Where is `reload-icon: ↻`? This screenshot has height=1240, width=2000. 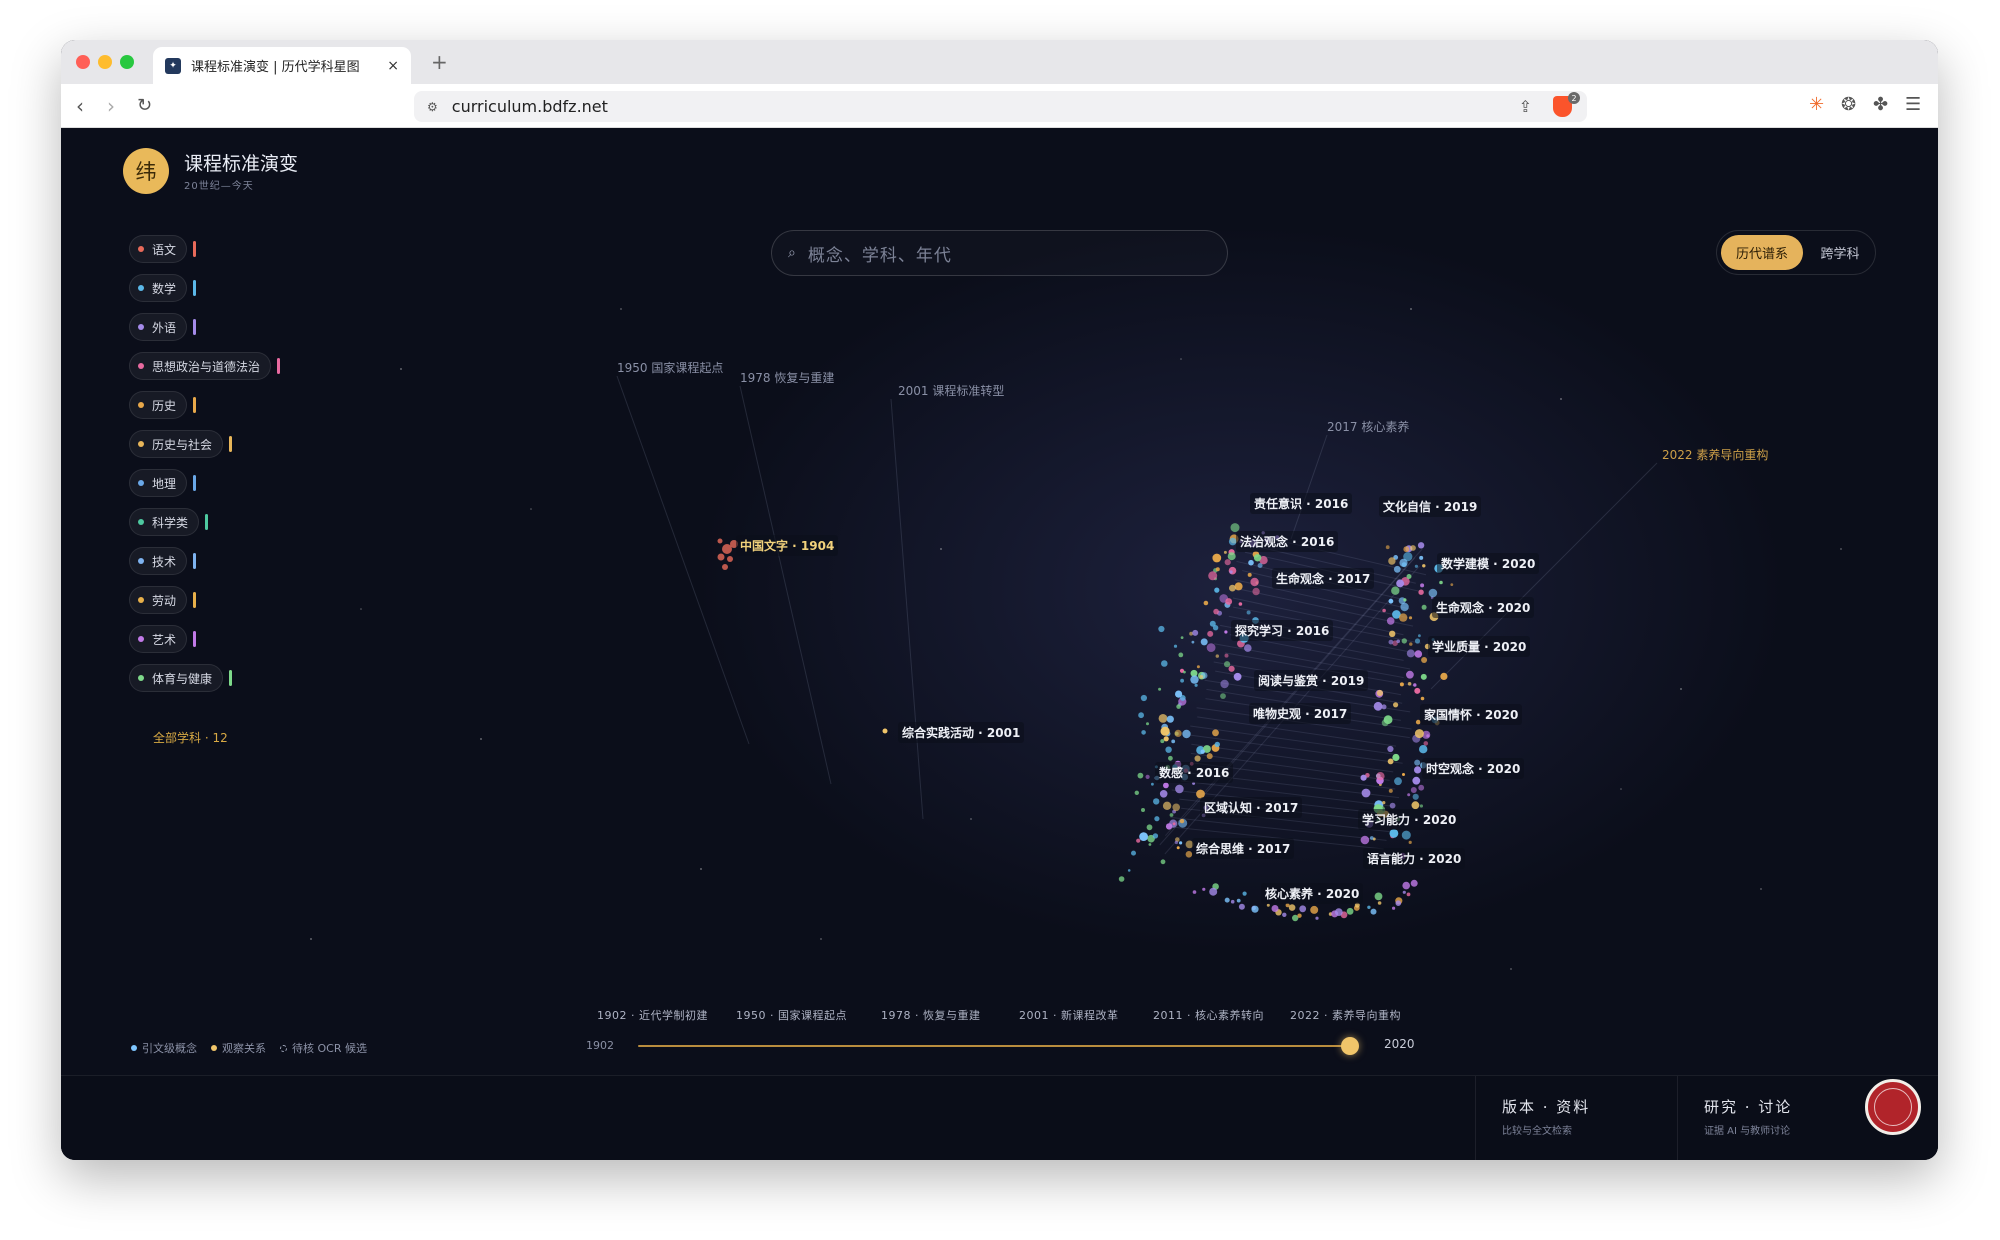
reload-icon: ↻ is located at coordinates (144, 105).